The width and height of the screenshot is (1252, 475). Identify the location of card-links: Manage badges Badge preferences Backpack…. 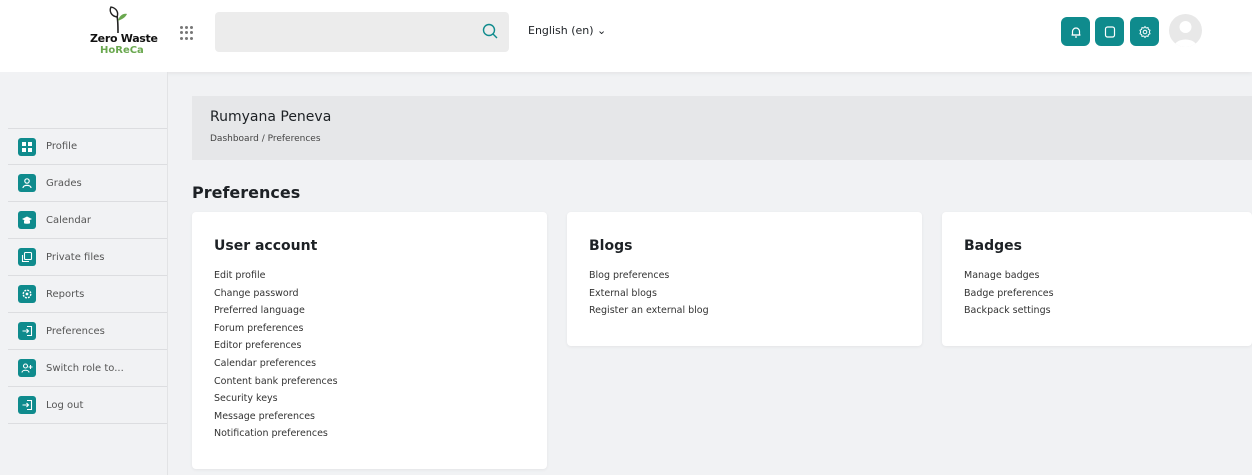
(1009, 293).